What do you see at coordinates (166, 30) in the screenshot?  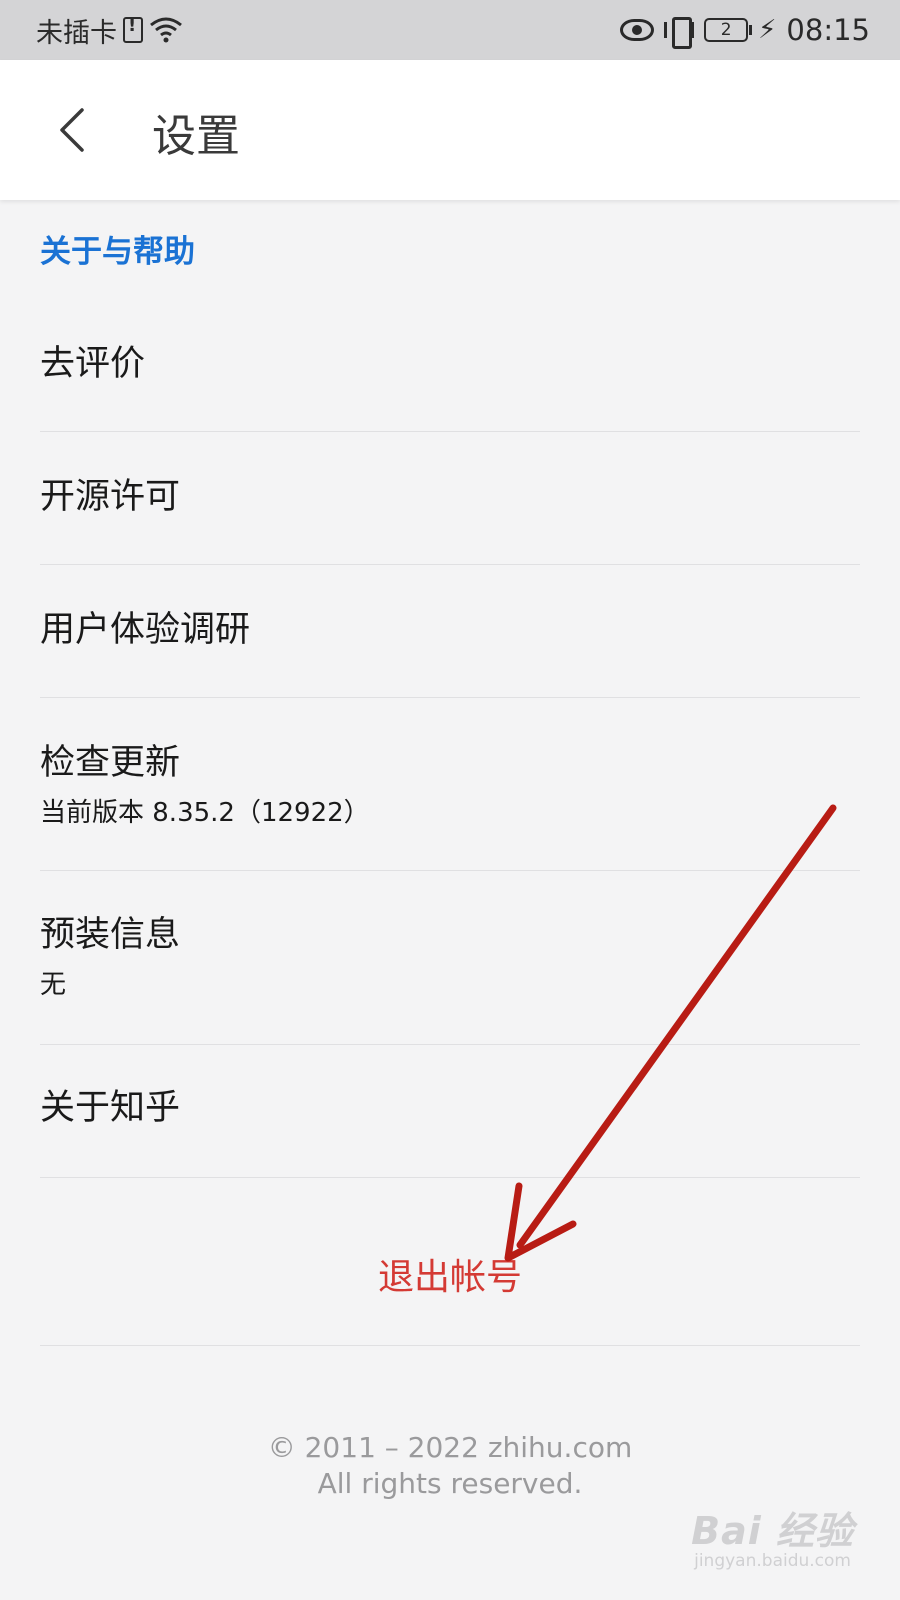 I see `wifi-icon` at bounding box center [166, 30].